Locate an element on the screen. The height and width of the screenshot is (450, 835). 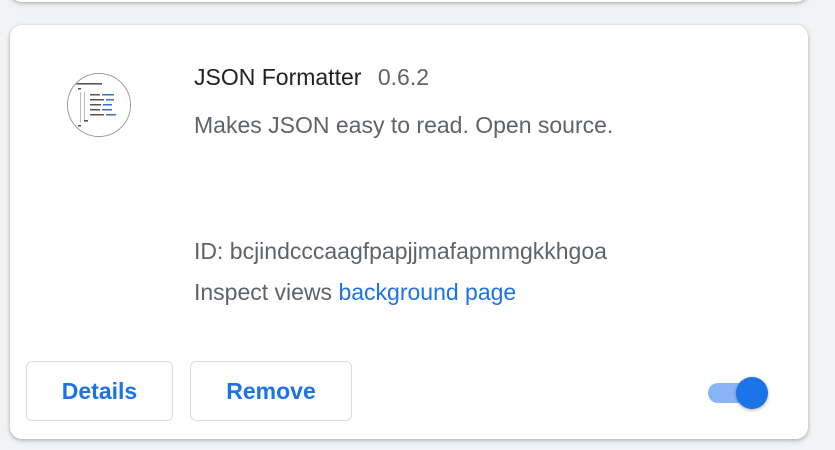
inspect-views-row: Inspect views background page is located at coordinates (355, 292).